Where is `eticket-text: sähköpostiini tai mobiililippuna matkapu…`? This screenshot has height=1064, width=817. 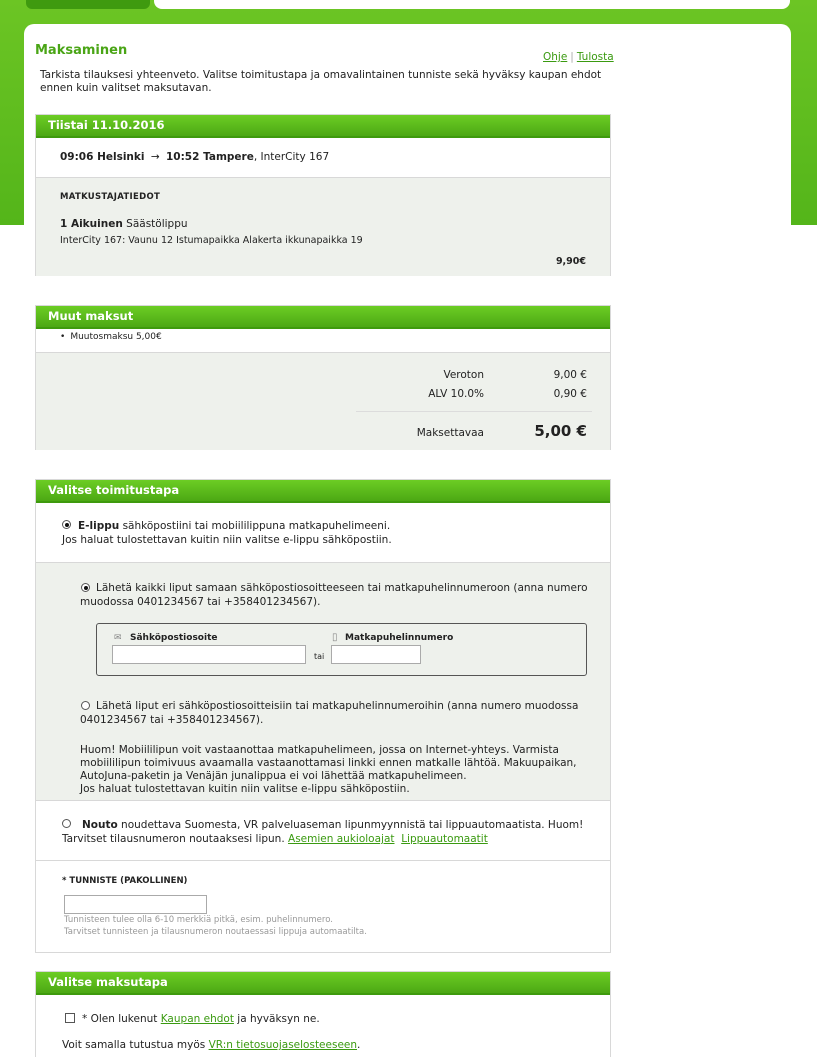 eticket-text: sähköpostiini tai mobiililippuna matkapu… is located at coordinates (255, 526).